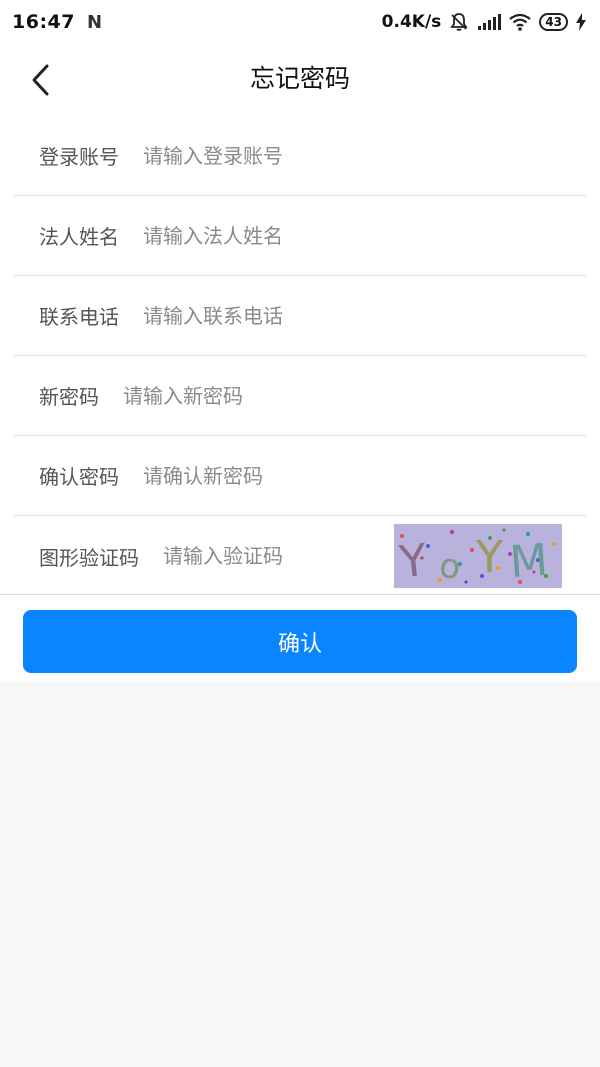 Image resolution: width=600 pixels, height=1067 pixels. Describe the element at coordinates (300, 22) in the screenshot. I see `status-bar: 16:47 N 0.4K/s 43` at that location.